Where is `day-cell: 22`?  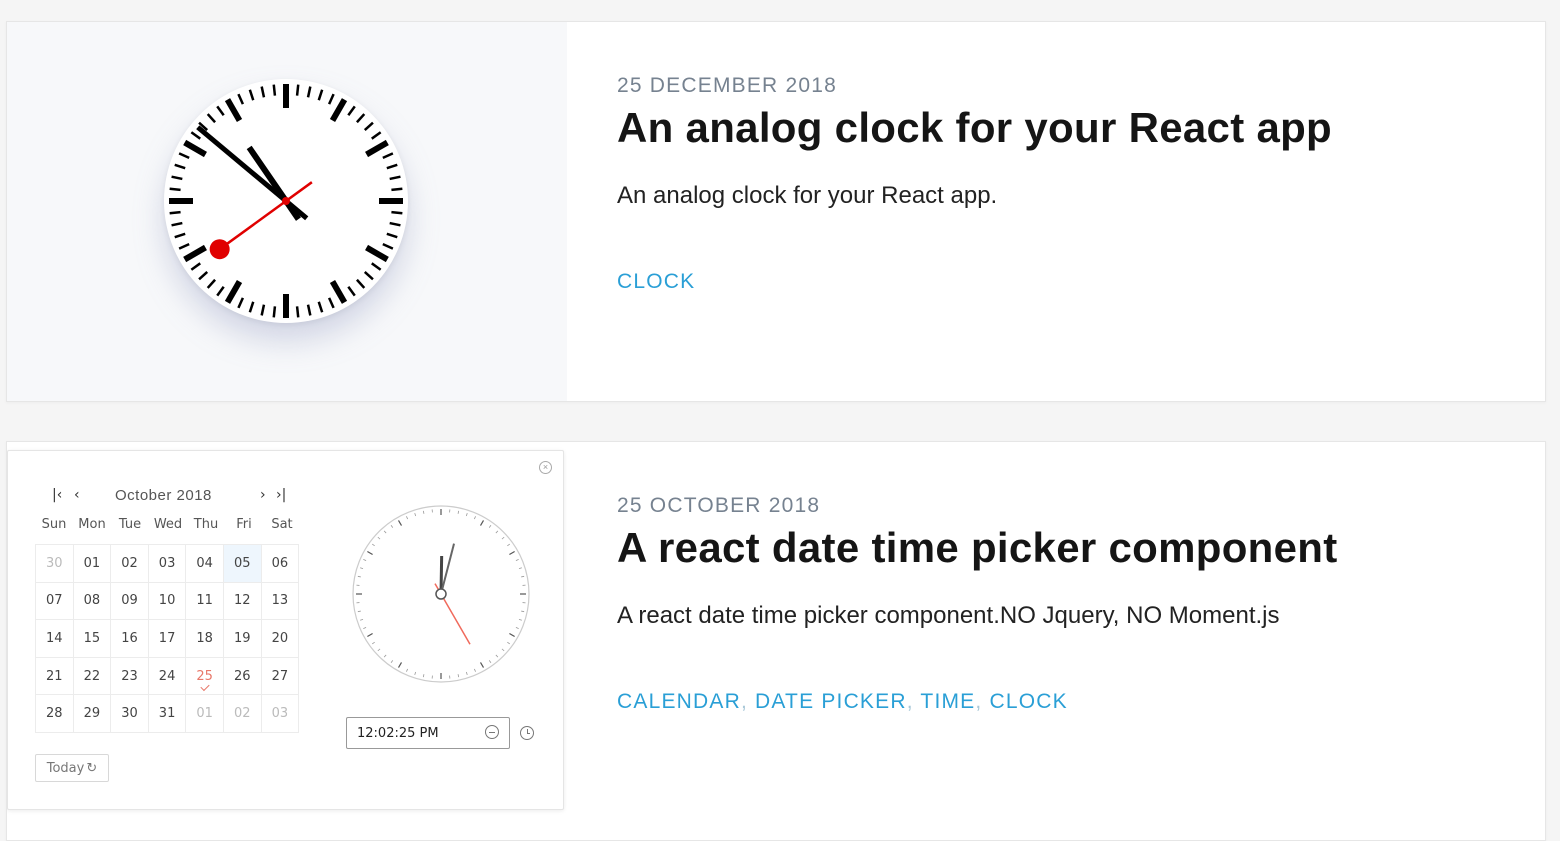
day-cell: 22 is located at coordinates (92, 676).